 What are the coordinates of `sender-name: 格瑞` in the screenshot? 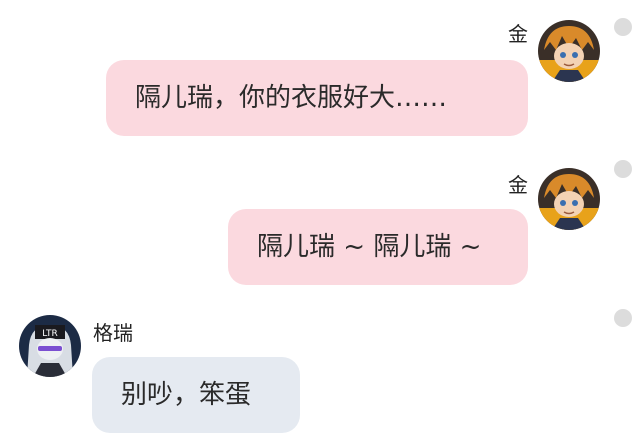 It's located at (113, 333).